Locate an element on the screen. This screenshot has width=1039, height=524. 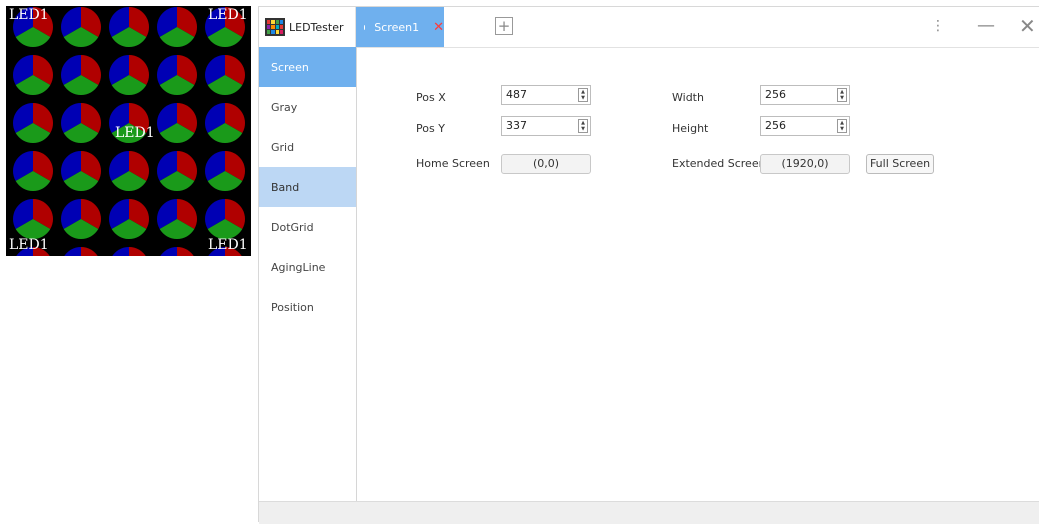
height-spinbox: 256 ▲ ▼ is located at coordinates (805, 126).